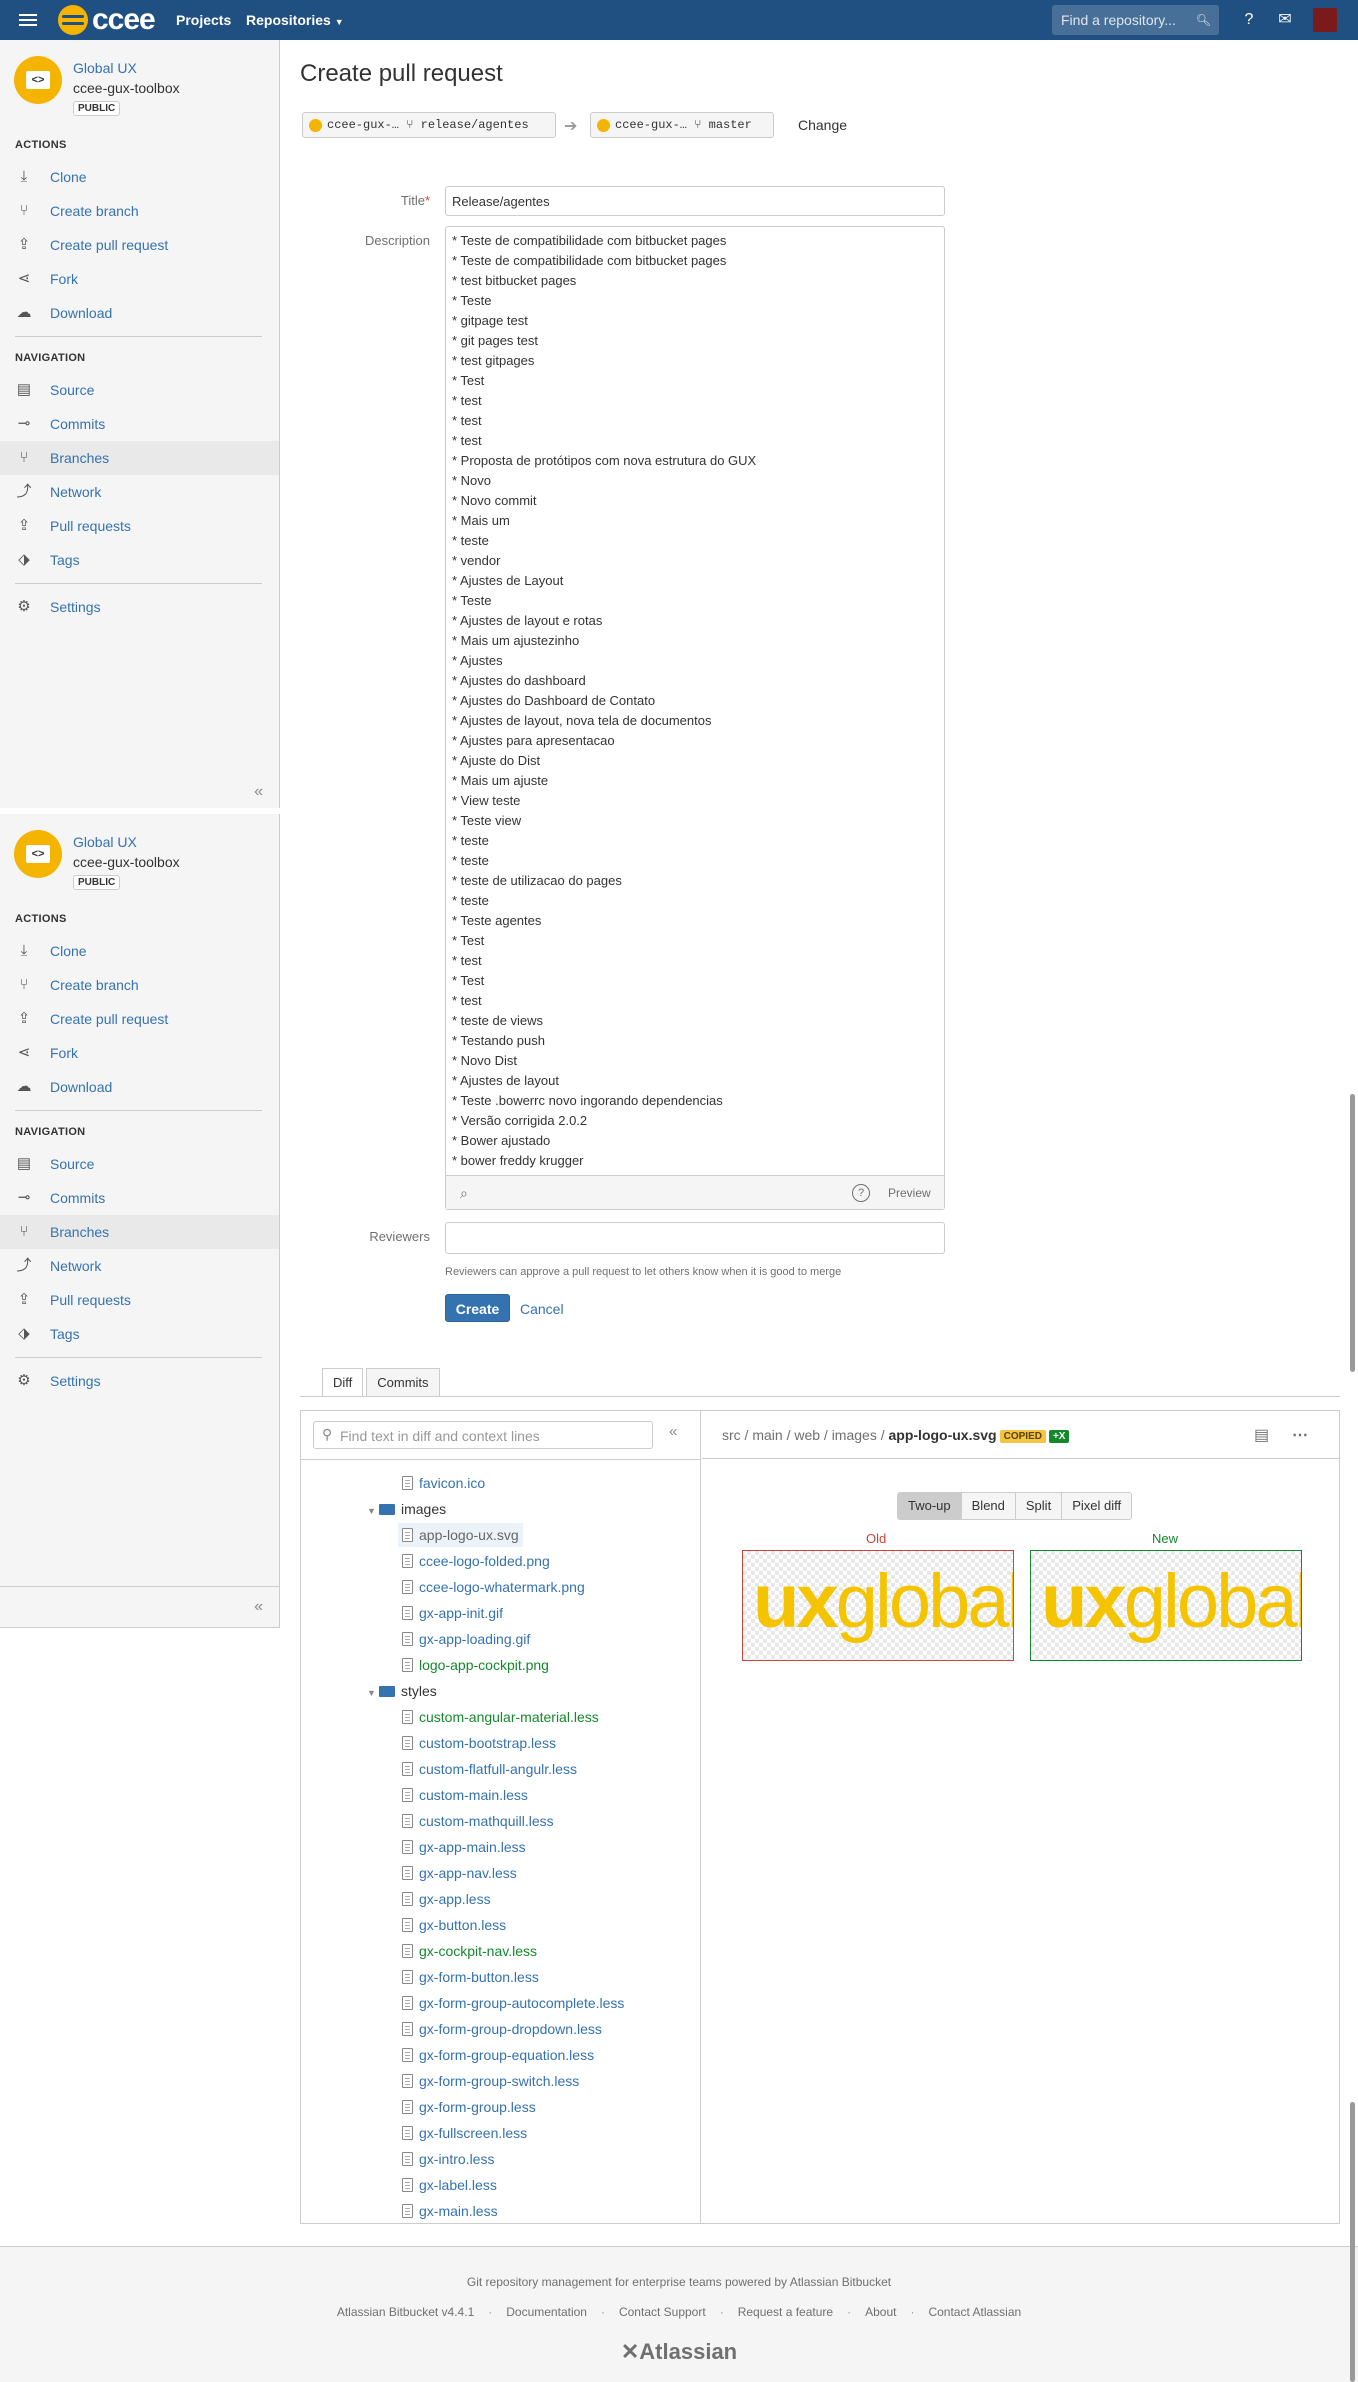 This screenshot has width=1358, height=2382. Describe the element at coordinates (477, 1308) in the screenshot. I see `create-button: Create` at that location.